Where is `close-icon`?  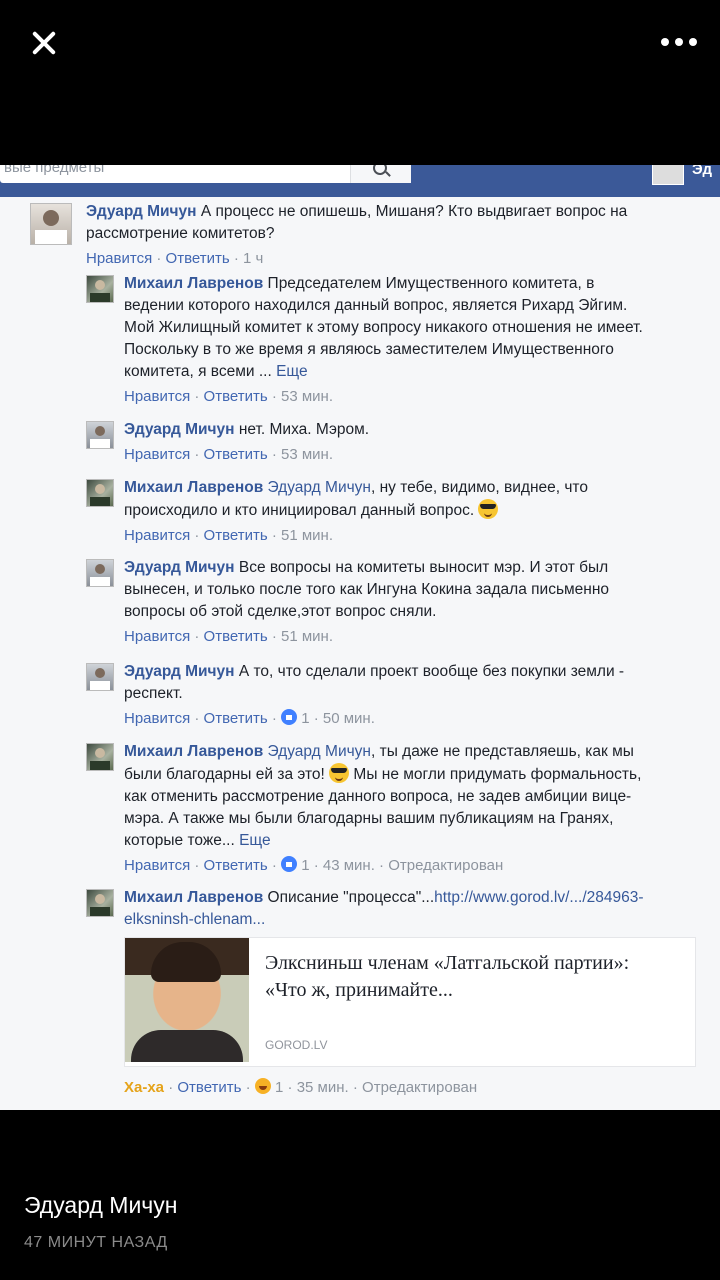 close-icon is located at coordinates (44, 44).